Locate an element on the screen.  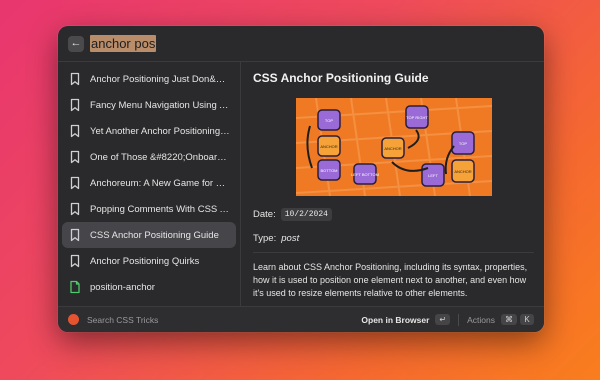
detail-title: CSS Anchor Positioning Guide is located at coordinates (341, 78).